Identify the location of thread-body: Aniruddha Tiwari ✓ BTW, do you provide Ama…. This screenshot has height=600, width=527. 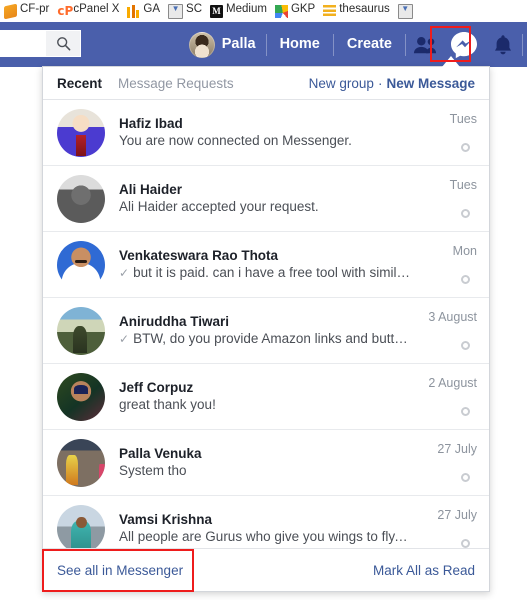
(268, 330).